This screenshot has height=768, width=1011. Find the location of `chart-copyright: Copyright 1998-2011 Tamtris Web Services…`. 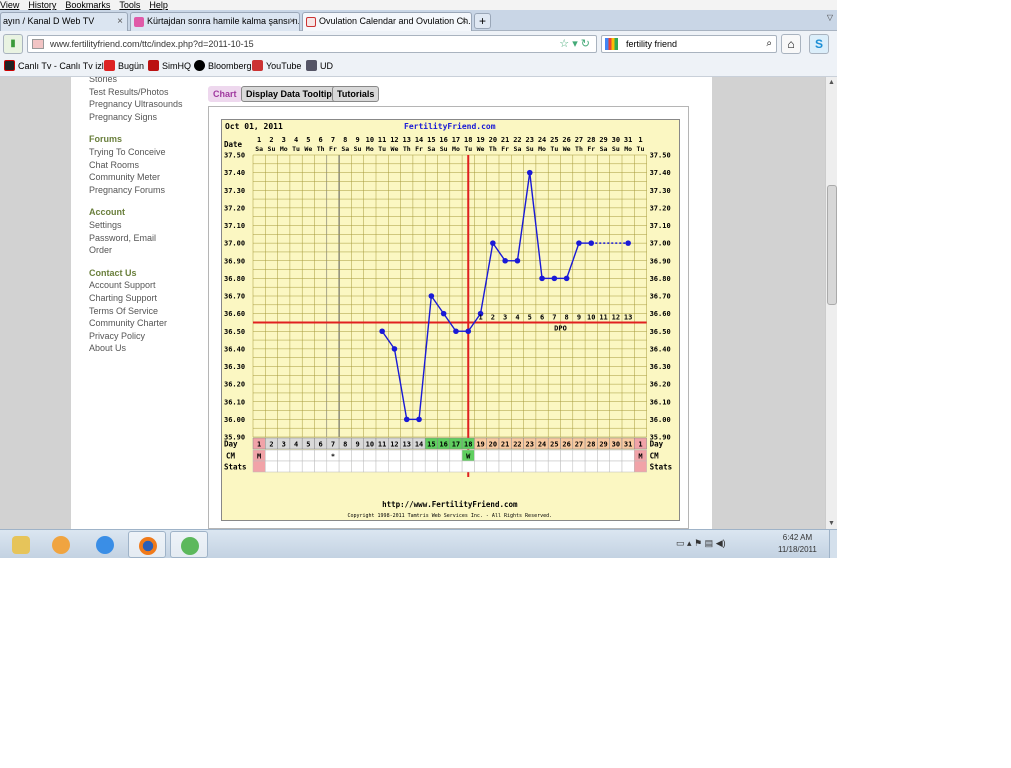

chart-copyright: Copyright 1998-2011 Tamtris Web Services… is located at coordinates (449, 516).